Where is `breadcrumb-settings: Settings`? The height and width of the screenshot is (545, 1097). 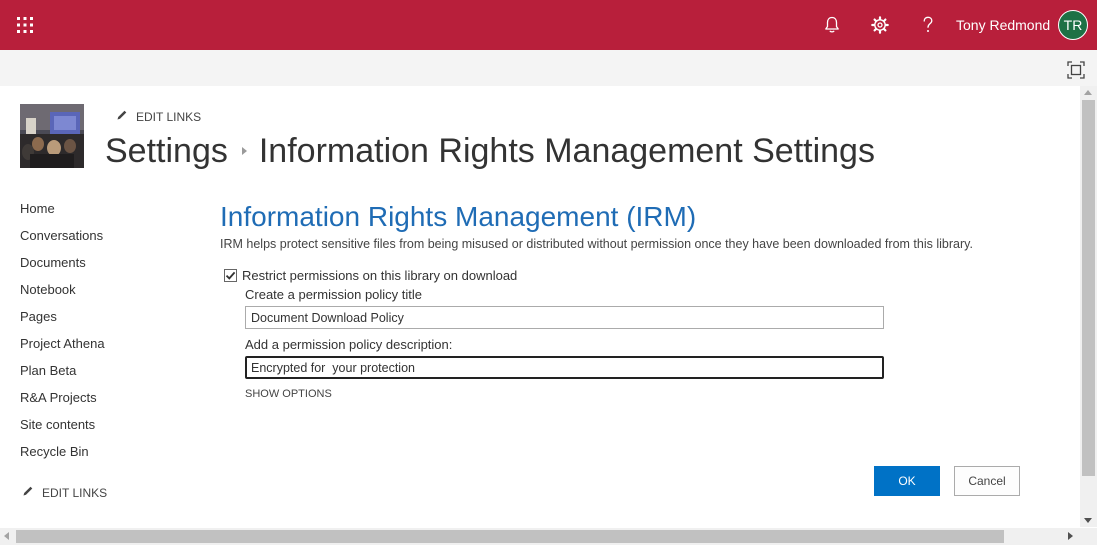 breadcrumb-settings: Settings is located at coordinates (166, 151).